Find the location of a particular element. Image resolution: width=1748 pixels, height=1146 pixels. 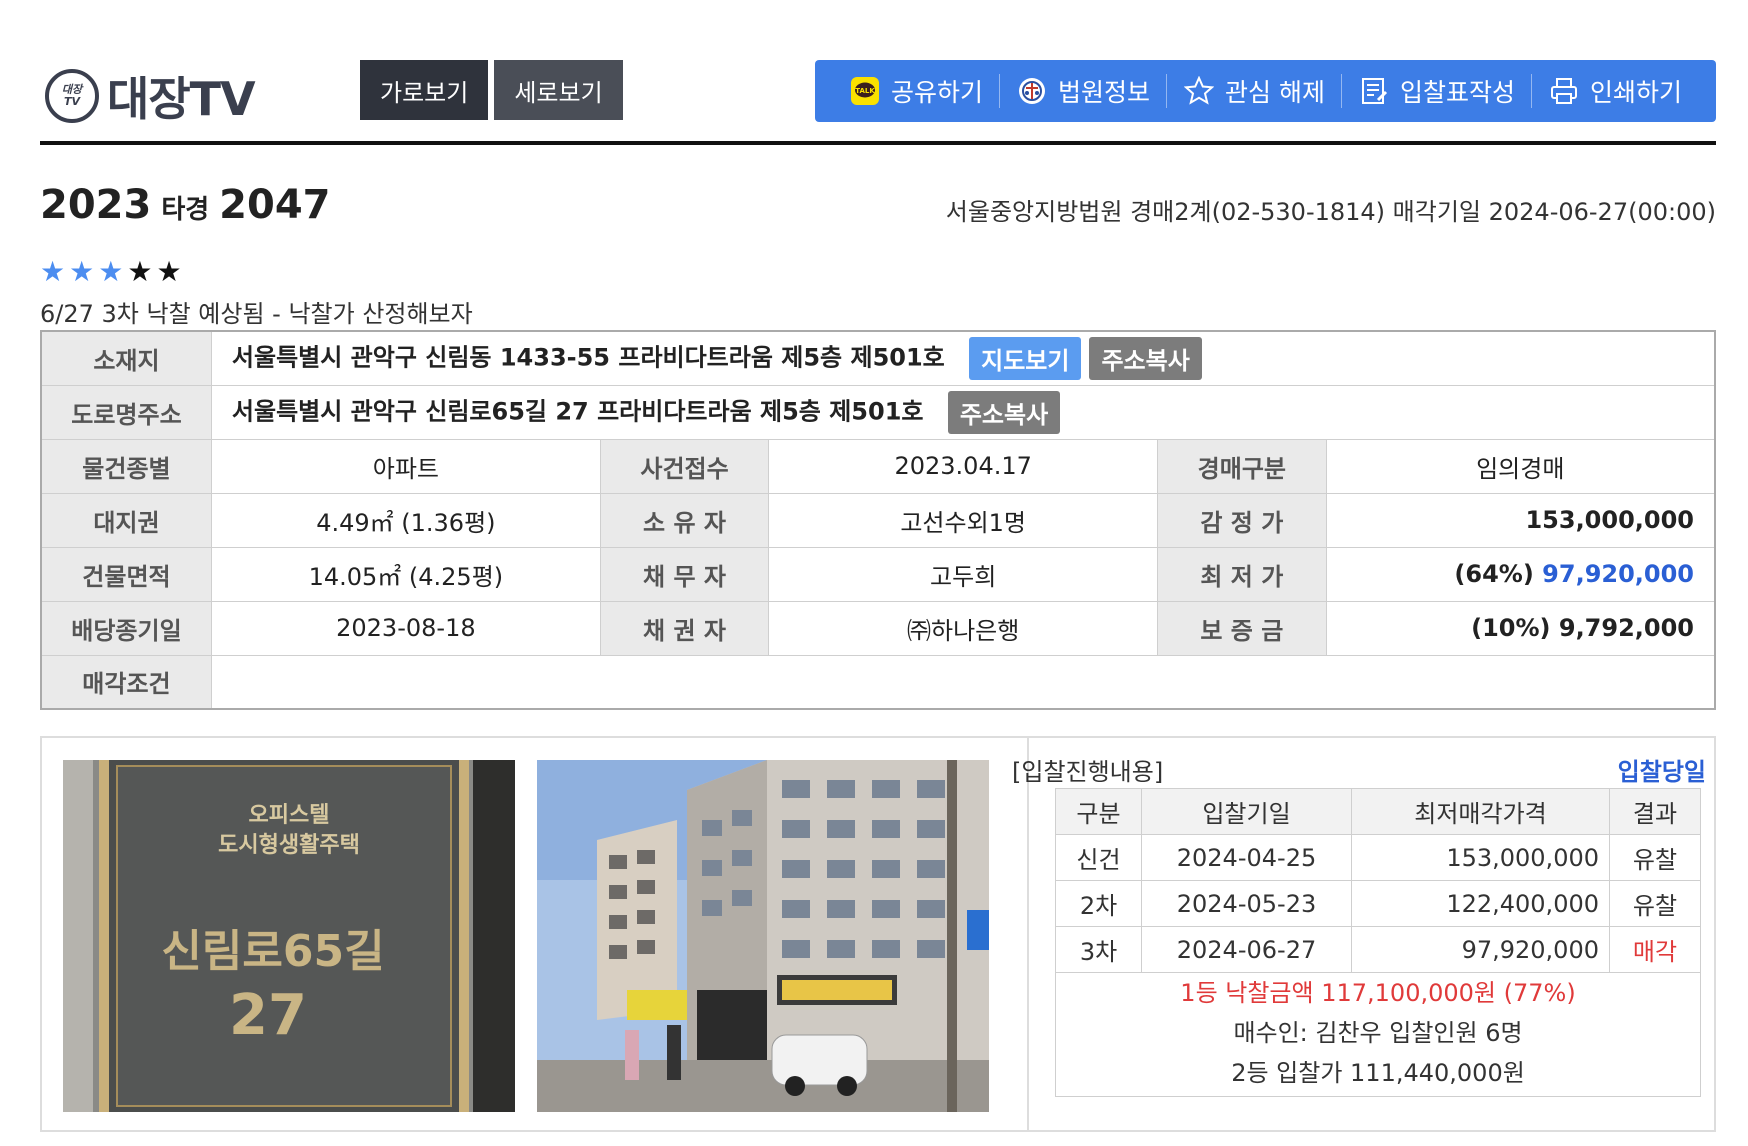

star-rating: ★★★★★ is located at coordinates (113, 271).